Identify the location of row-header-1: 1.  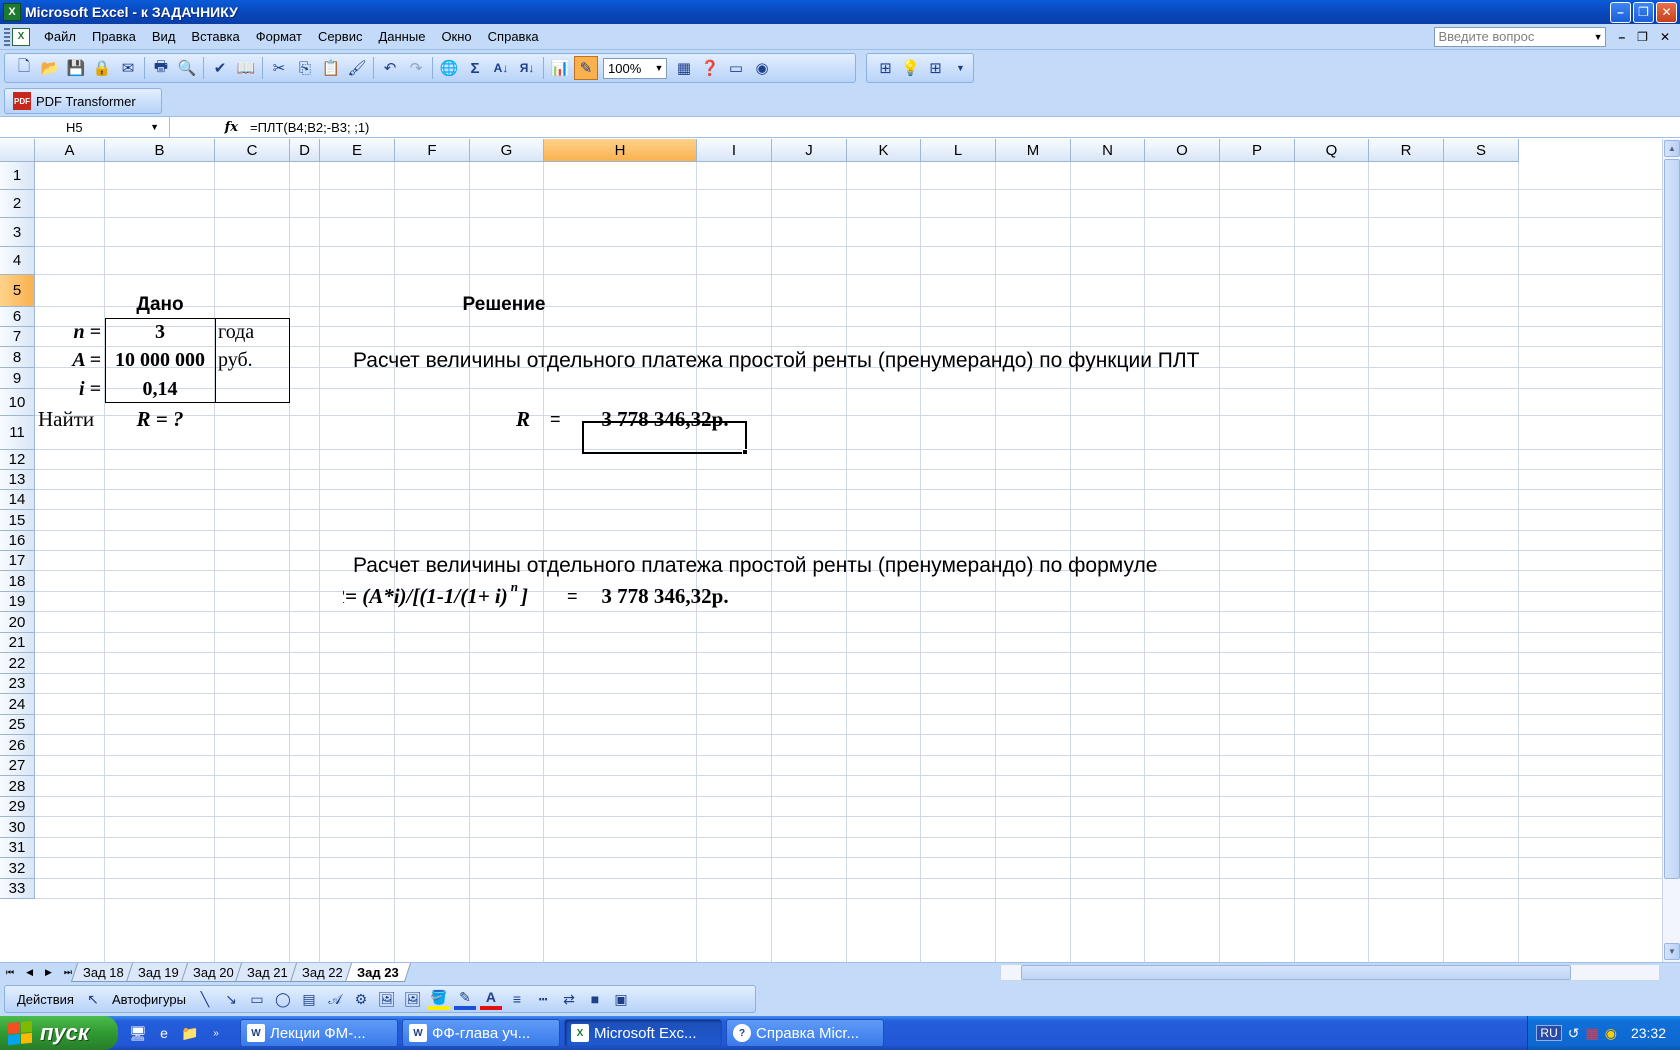
(17, 176).